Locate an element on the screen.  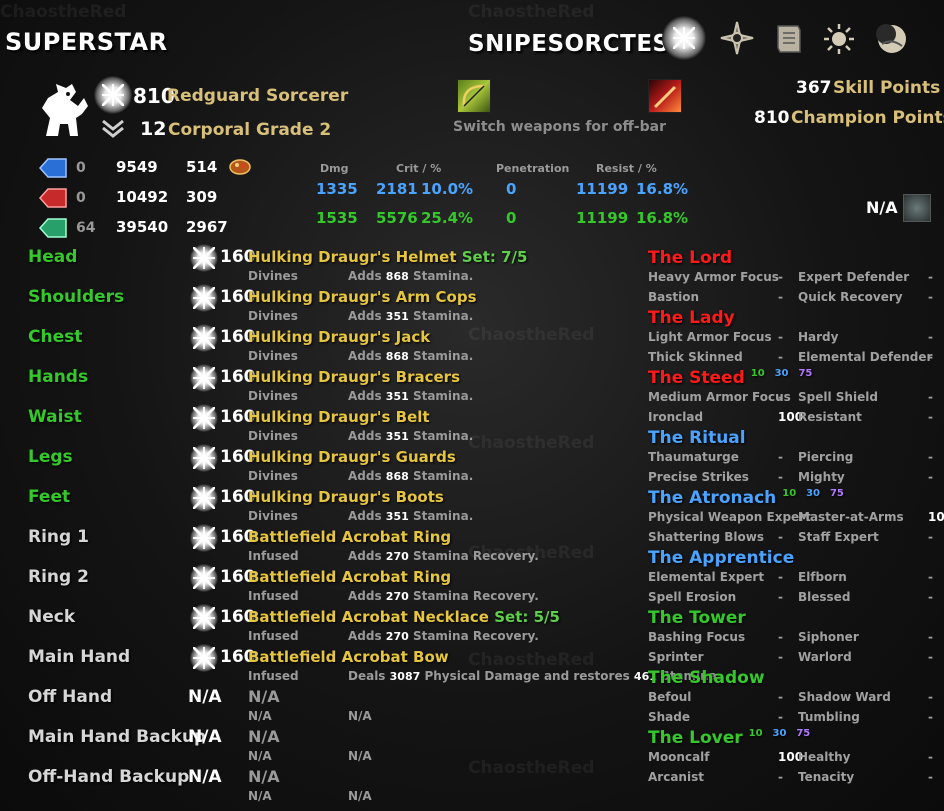
item-enchant: Adds 270 Stamina Recovery. is located at coordinates (443, 596).